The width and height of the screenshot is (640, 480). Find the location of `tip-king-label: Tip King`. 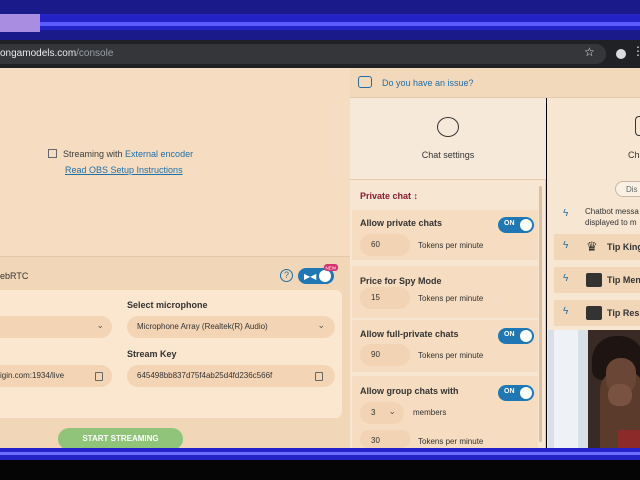

tip-king-label: Tip King is located at coordinates (623, 247).